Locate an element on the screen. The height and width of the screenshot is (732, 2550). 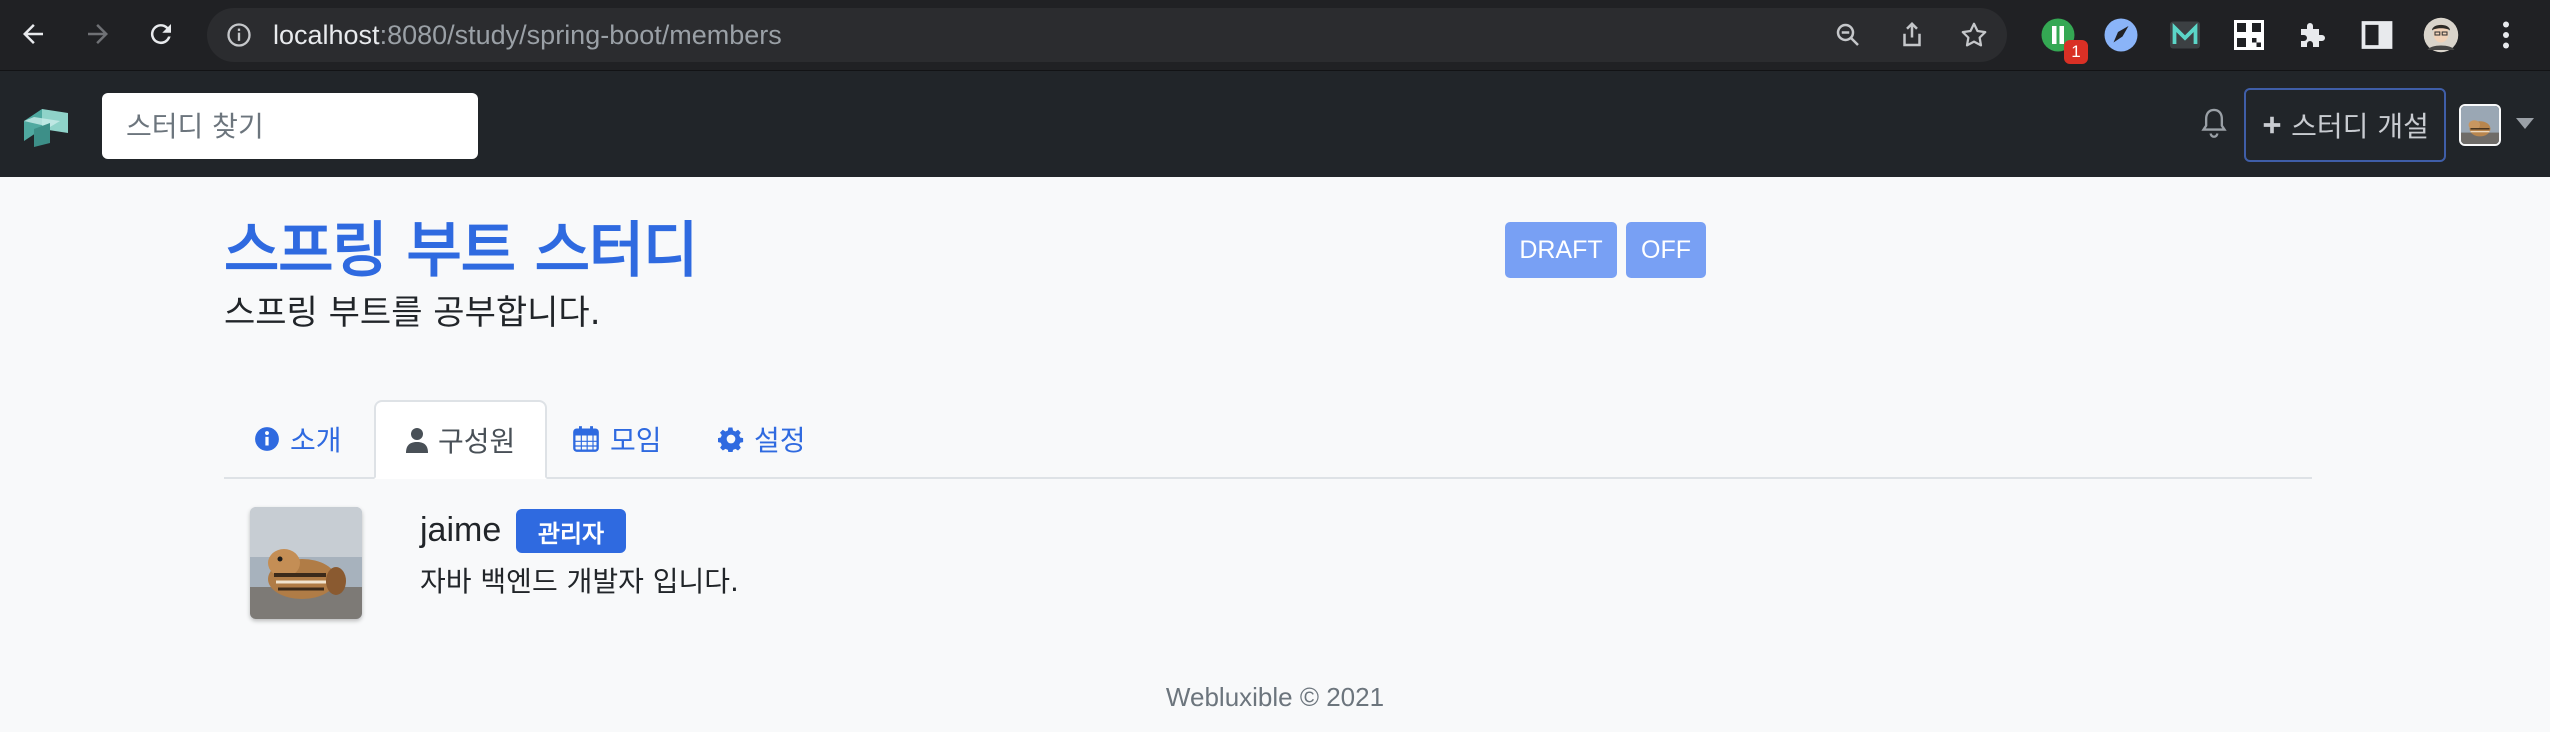
tab-events-label: 모임 is located at coordinates (636, 440).